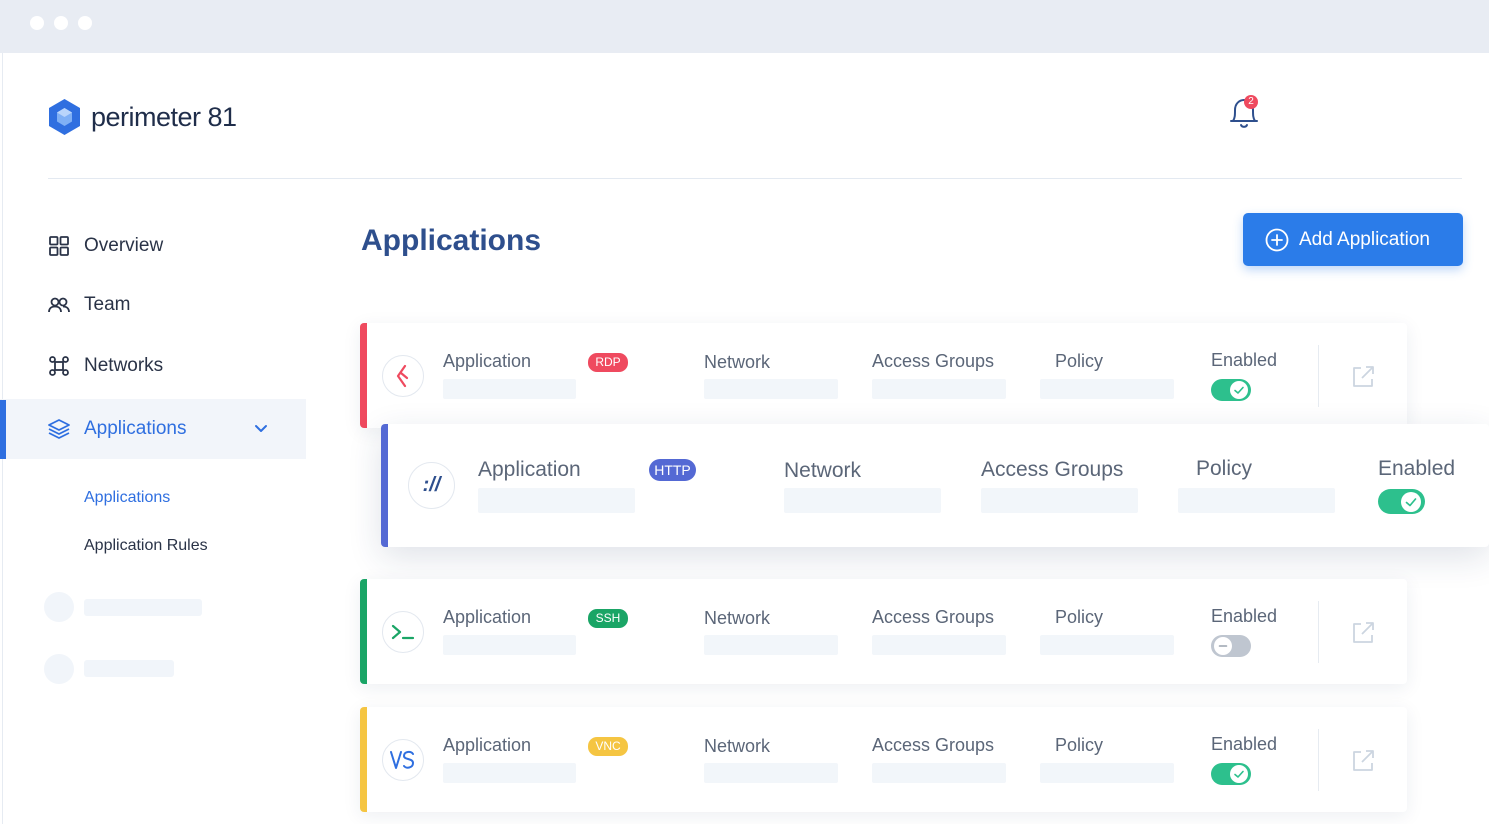 The height and width of the screenshot is (824, 1489). What do you see at coordinates (403, 760) in the screenshot?
I see `vnc-icon` at bounding box center [403, 760].